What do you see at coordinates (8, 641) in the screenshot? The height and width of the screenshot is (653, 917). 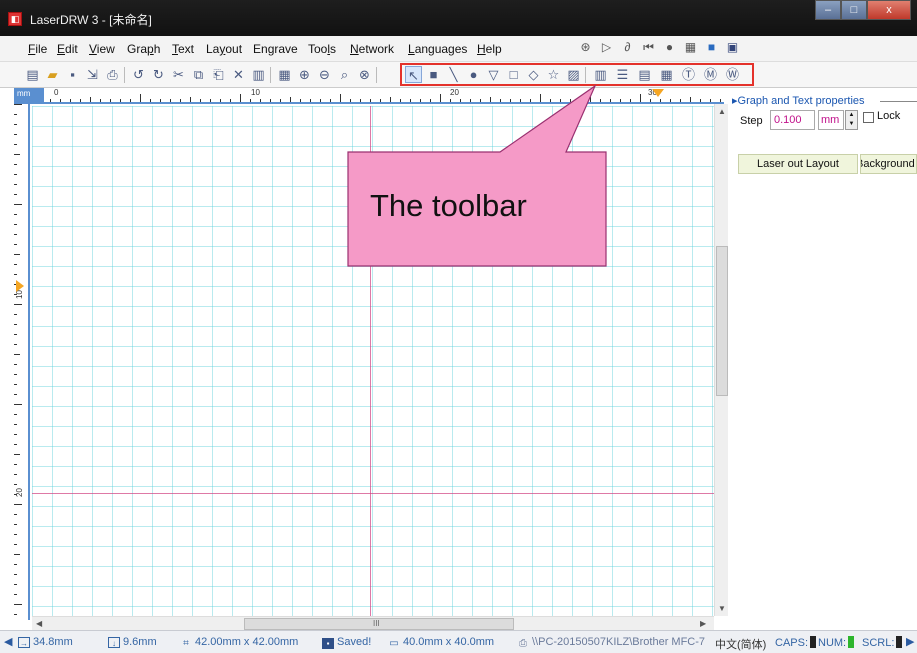 I see `status-left-arrow-icon: ◀` at bounding box center [8, 641].